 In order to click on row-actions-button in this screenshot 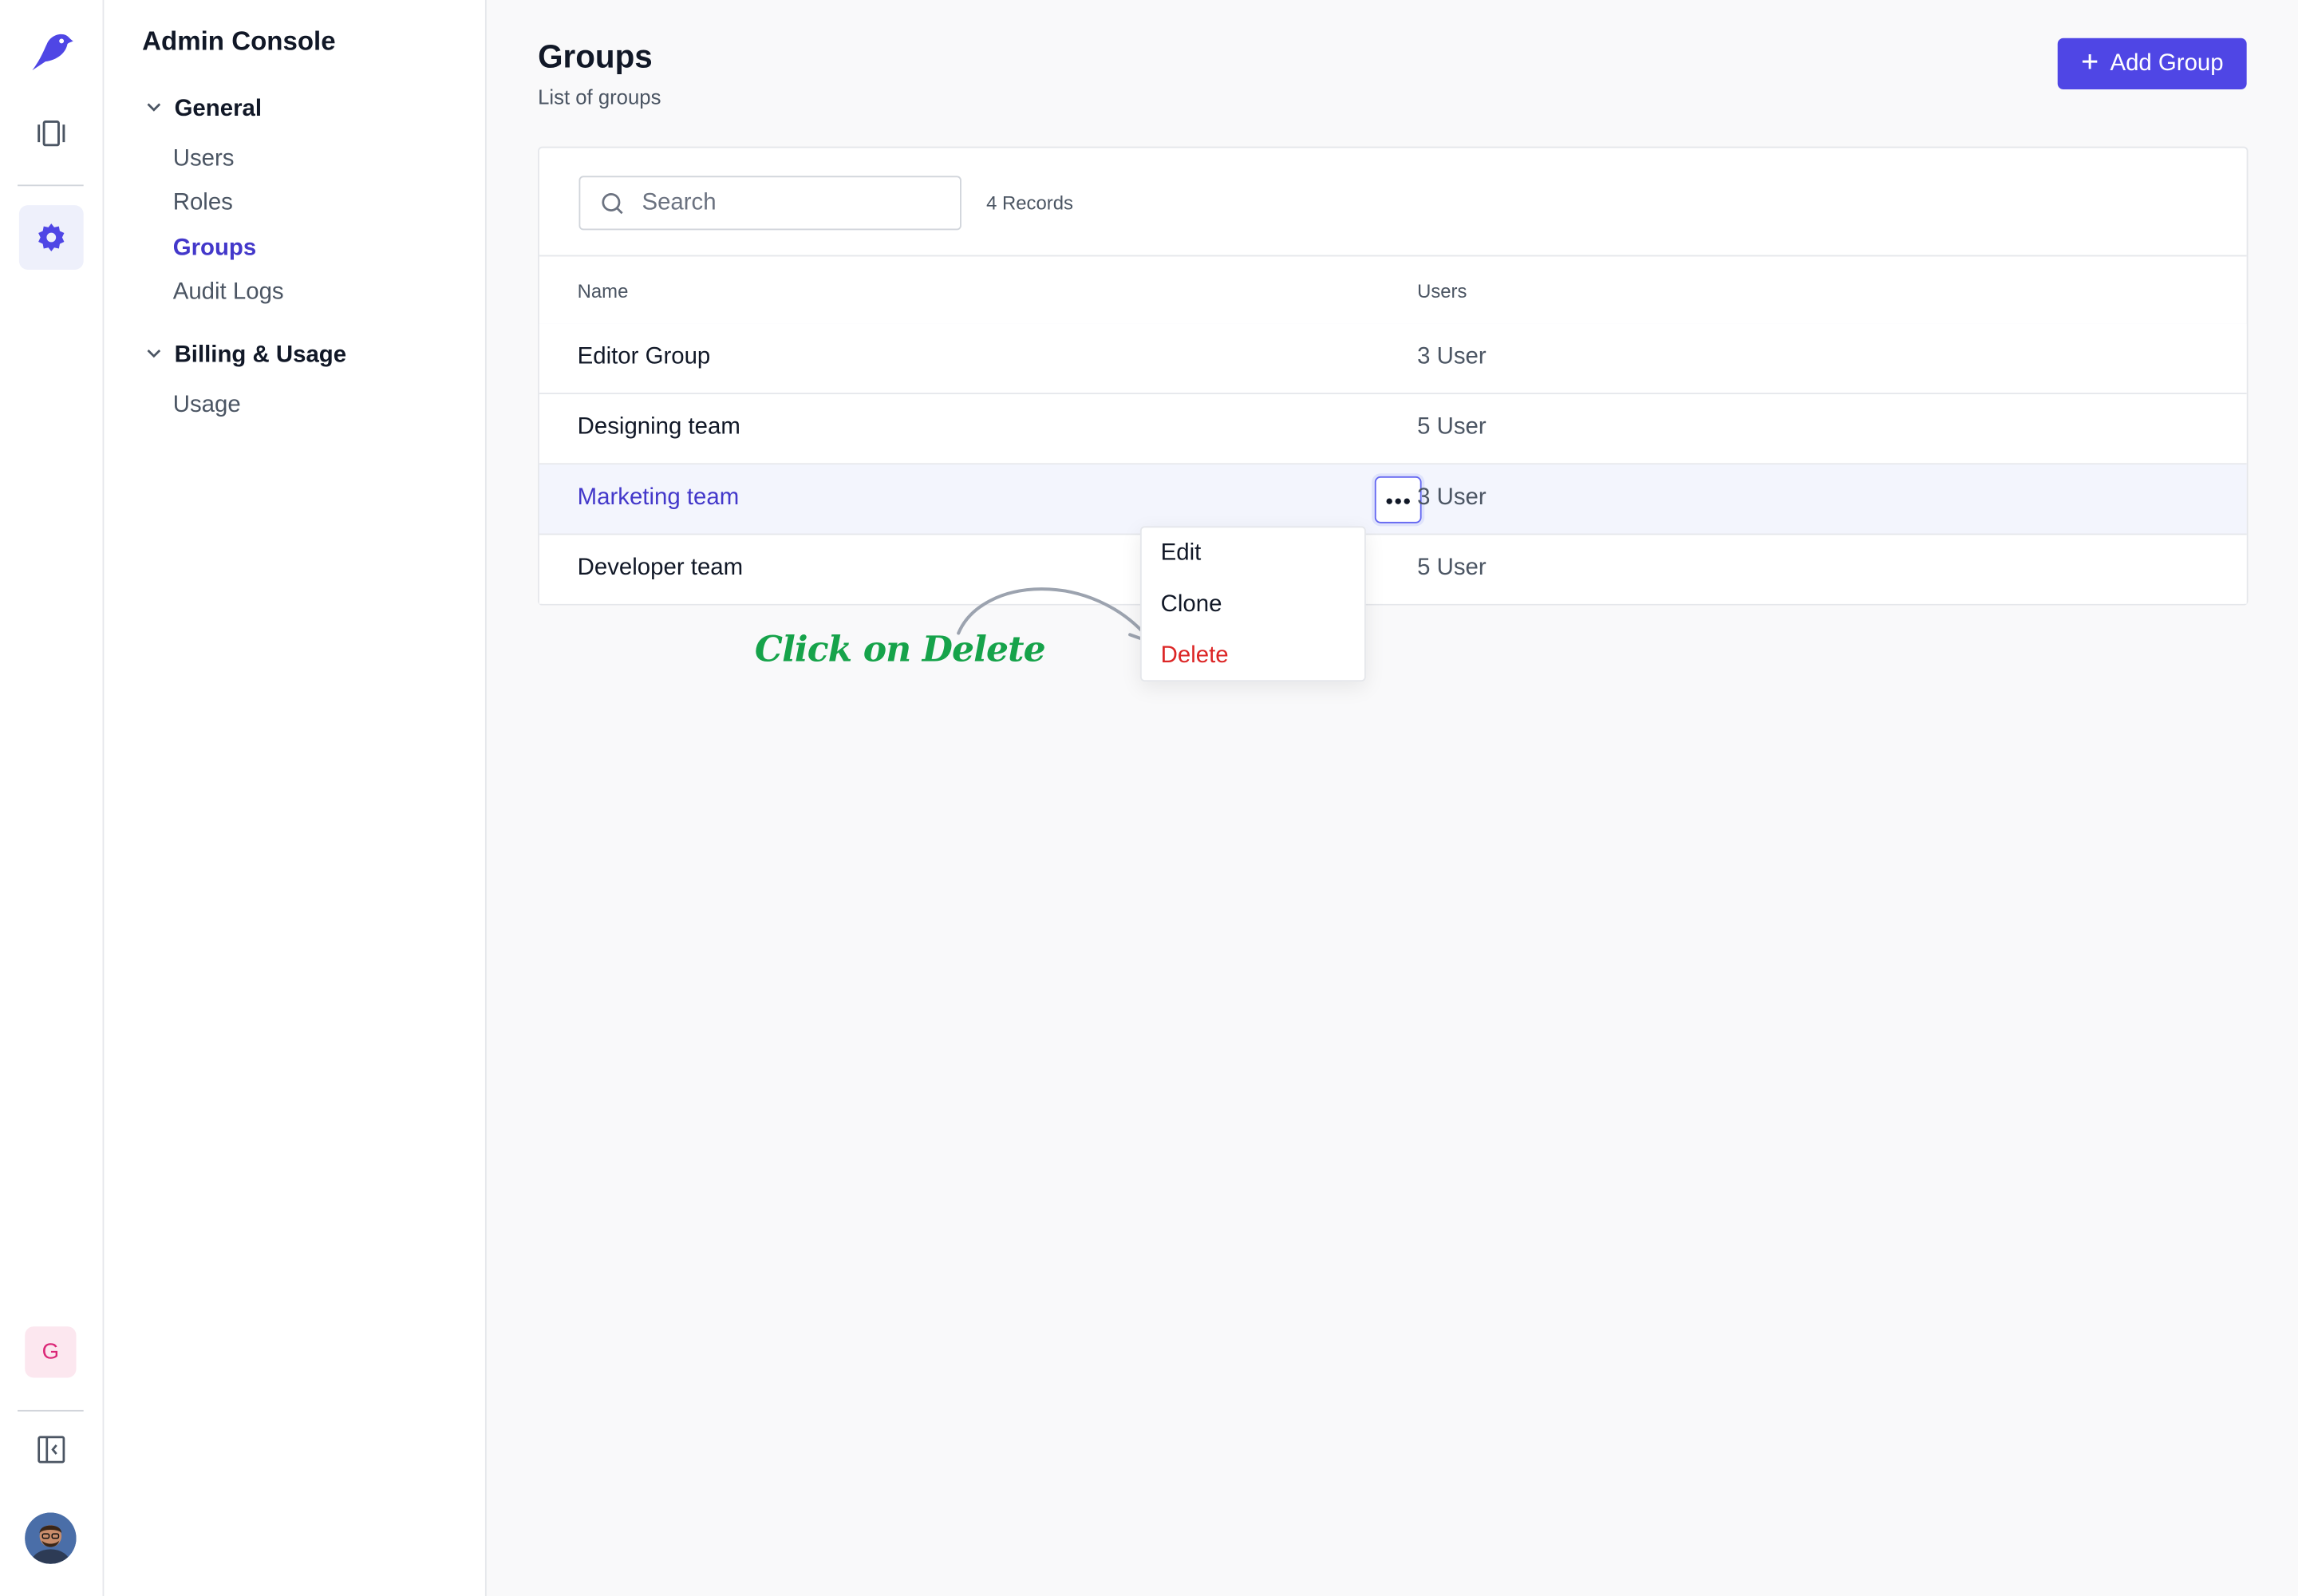, I will do `click(1398, 499)`.